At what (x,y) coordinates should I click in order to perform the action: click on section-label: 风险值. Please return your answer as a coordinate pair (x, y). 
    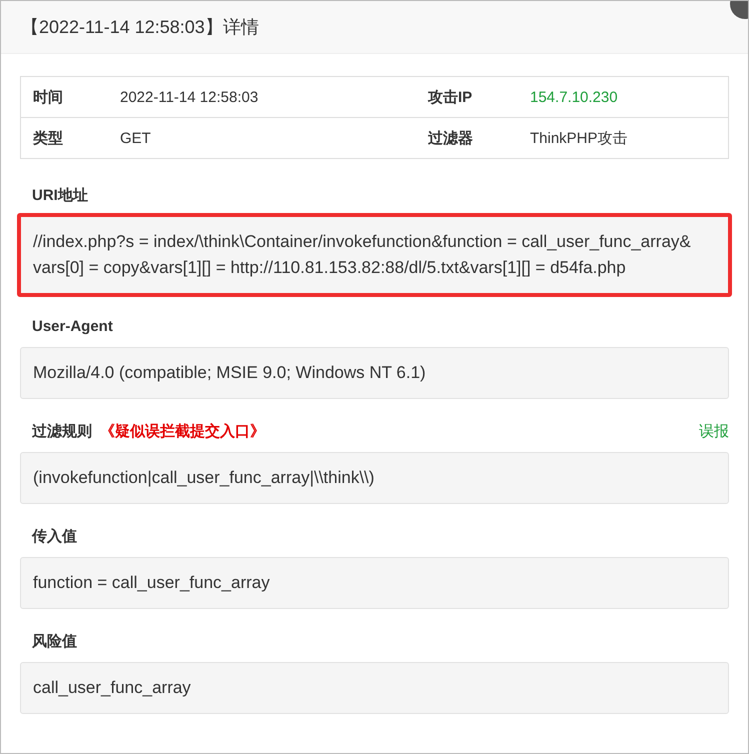
    Looking at the image, I should click on (54, 641).